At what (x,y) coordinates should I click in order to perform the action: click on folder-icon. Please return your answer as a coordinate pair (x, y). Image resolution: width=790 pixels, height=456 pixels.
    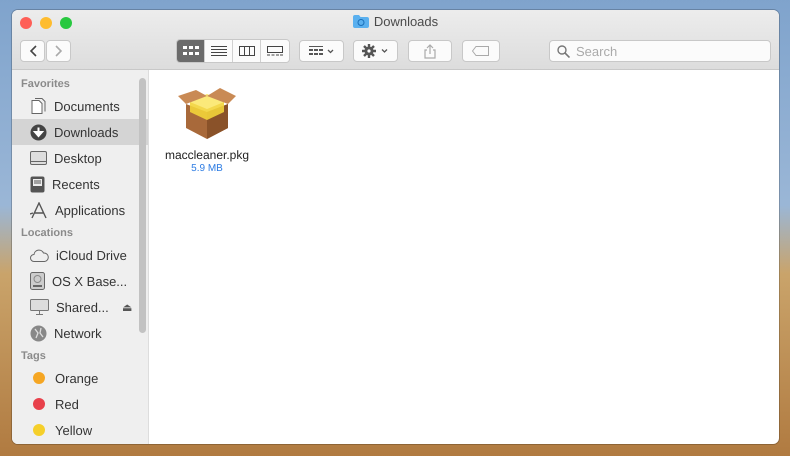
    Looking at the image, I should click on (360, 21).